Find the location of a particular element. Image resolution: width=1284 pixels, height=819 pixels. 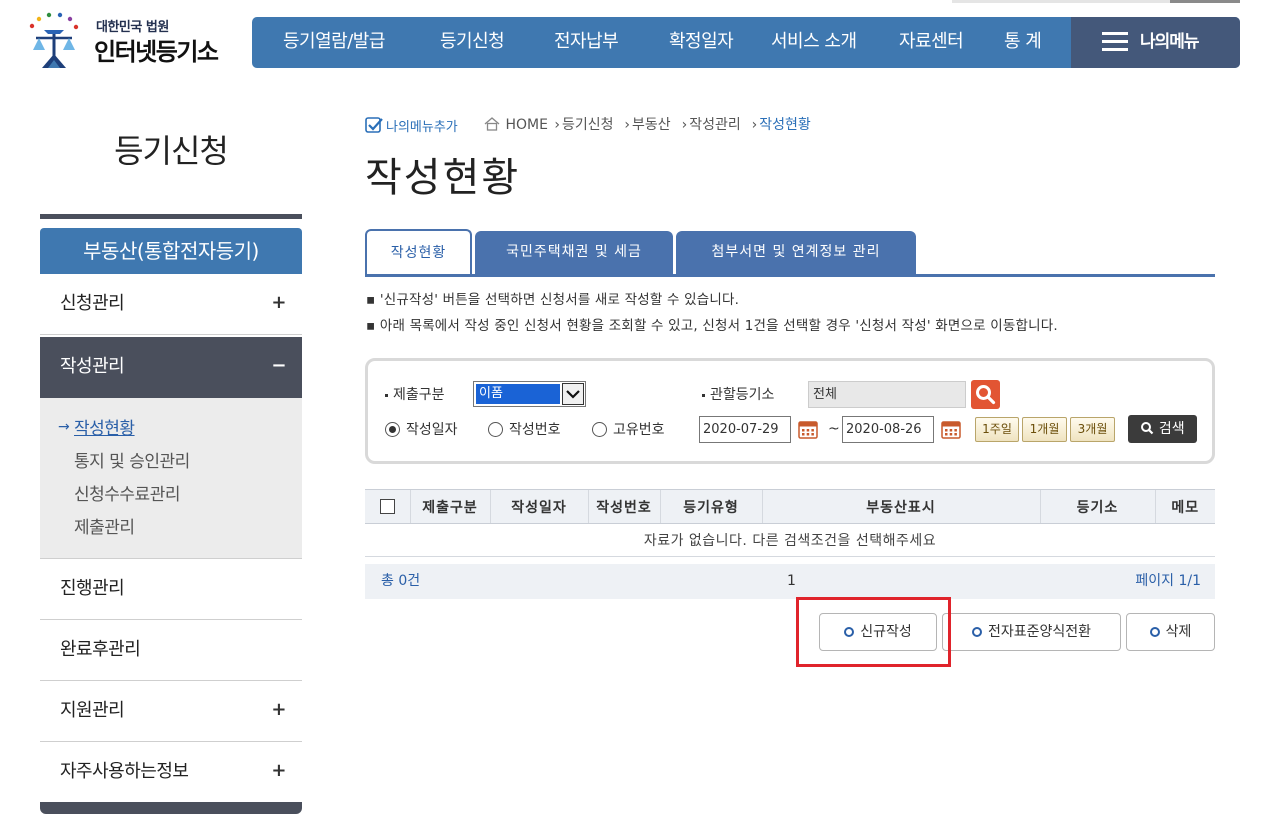

period-1month-button: 1개월 is located at coordinates (1044, 429).